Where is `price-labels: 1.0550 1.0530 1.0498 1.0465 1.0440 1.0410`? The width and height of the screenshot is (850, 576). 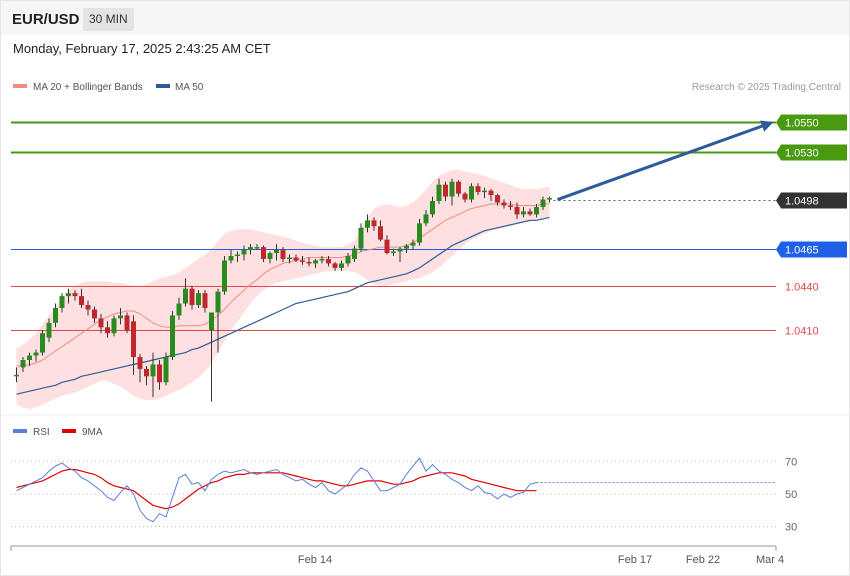
price-labels: 1.0550 1.0530 1.0498 1.0465 1.0440 1.0410 is located at coordinates (811, 226).